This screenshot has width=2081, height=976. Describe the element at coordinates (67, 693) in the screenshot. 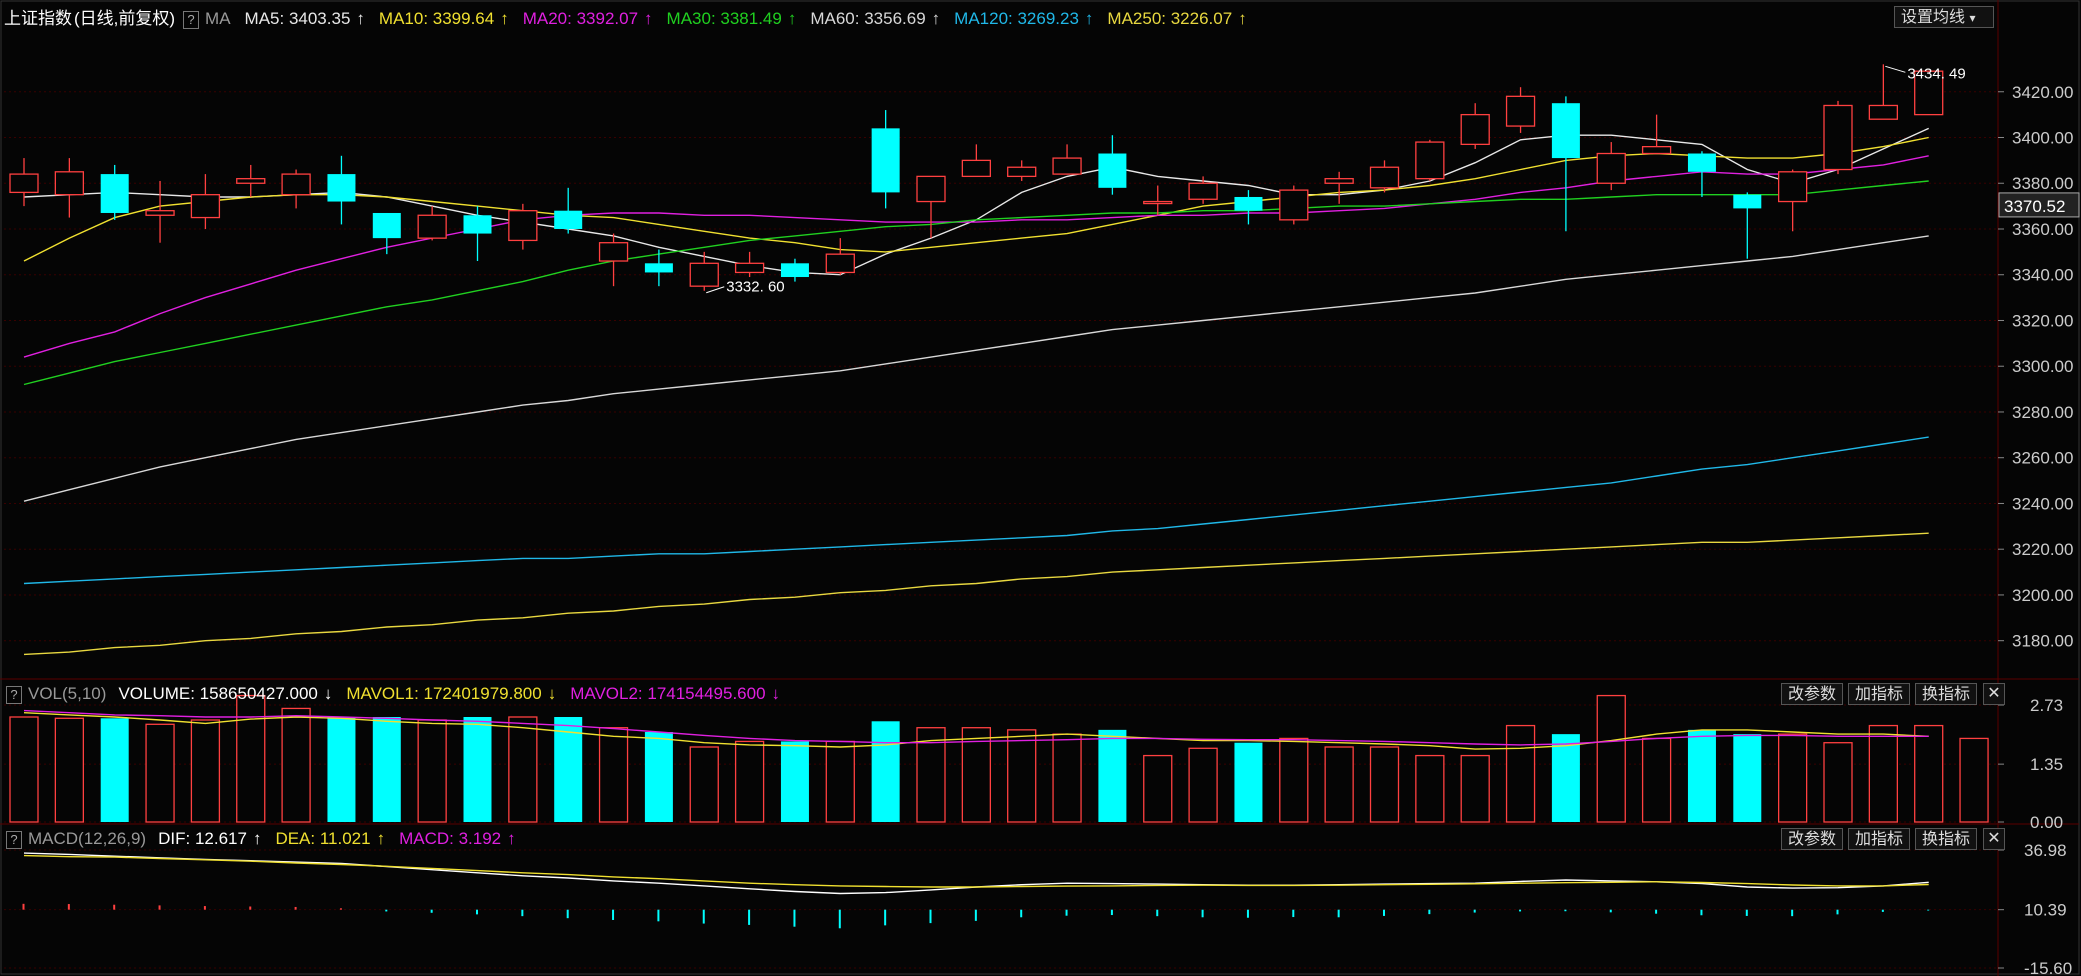

I see `volume-indicator-name: VOL(5,10)` at that location.